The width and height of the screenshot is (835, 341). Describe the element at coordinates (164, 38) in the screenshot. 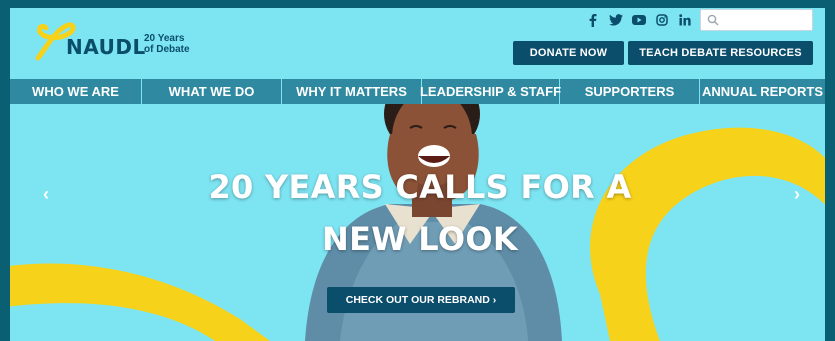

I see `logo-tagline-line1: 20 Years` at that location.